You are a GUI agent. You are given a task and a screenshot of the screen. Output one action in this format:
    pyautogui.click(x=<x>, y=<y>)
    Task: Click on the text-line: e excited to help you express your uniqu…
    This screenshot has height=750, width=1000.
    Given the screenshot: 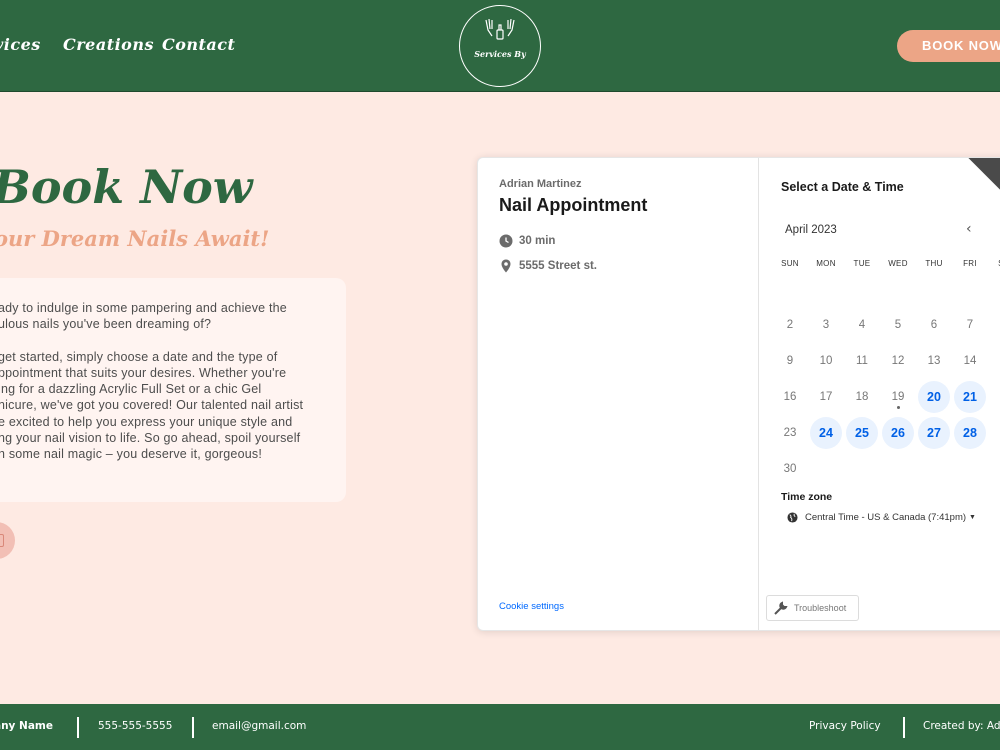 What is the action you would take?
    pyautogui.click(x=146, y=421)
    